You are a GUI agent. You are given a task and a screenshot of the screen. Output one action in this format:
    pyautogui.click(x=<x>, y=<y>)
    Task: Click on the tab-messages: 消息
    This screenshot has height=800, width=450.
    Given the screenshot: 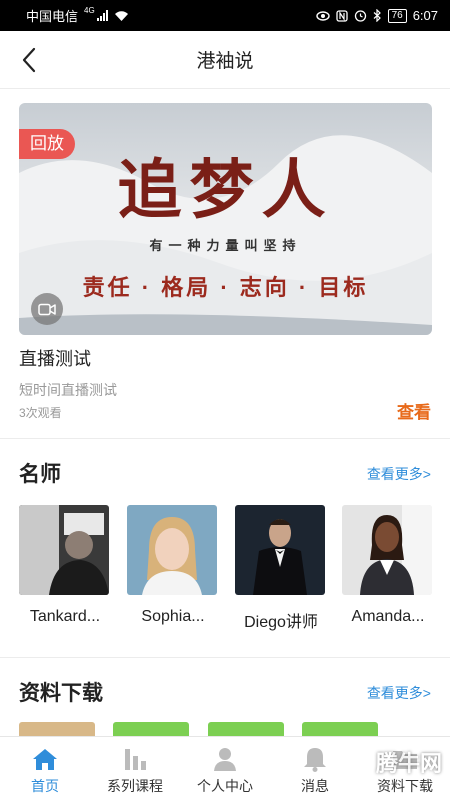 What is the action you would take?
    pyautogui.click(x=315, y=768)
    